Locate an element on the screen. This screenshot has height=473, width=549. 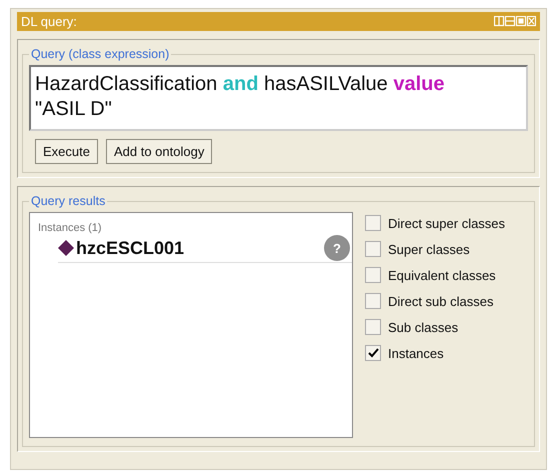
section-legend: Query (class expression) is located at coordinates (100, 54).